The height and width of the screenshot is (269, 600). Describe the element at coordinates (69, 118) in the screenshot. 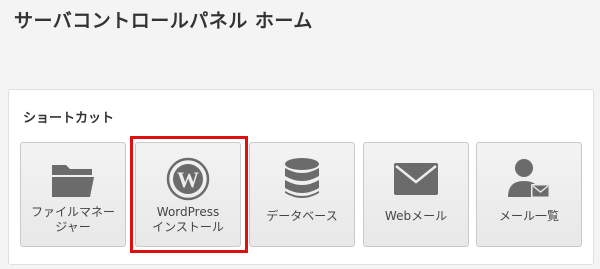

I see `shortcuts-title: ショートカット` at that location.